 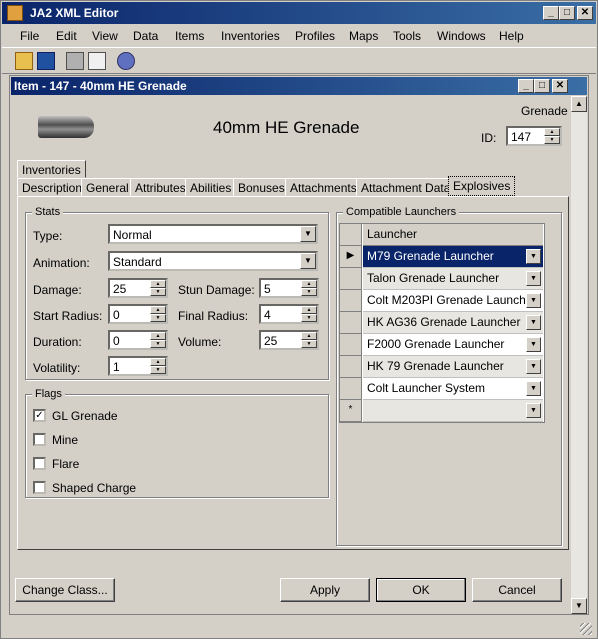 What do you see at coordinates (351, 411) in the screenshot?
I see `new-row-marker: *` at bounding box center [351, 411].